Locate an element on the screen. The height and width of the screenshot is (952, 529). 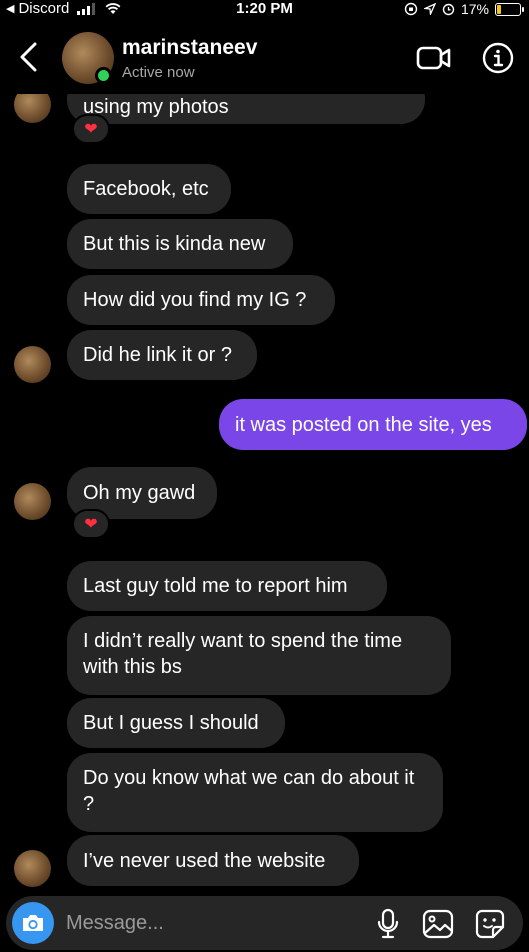
alarm-icon is located at coordinates (448, 9).